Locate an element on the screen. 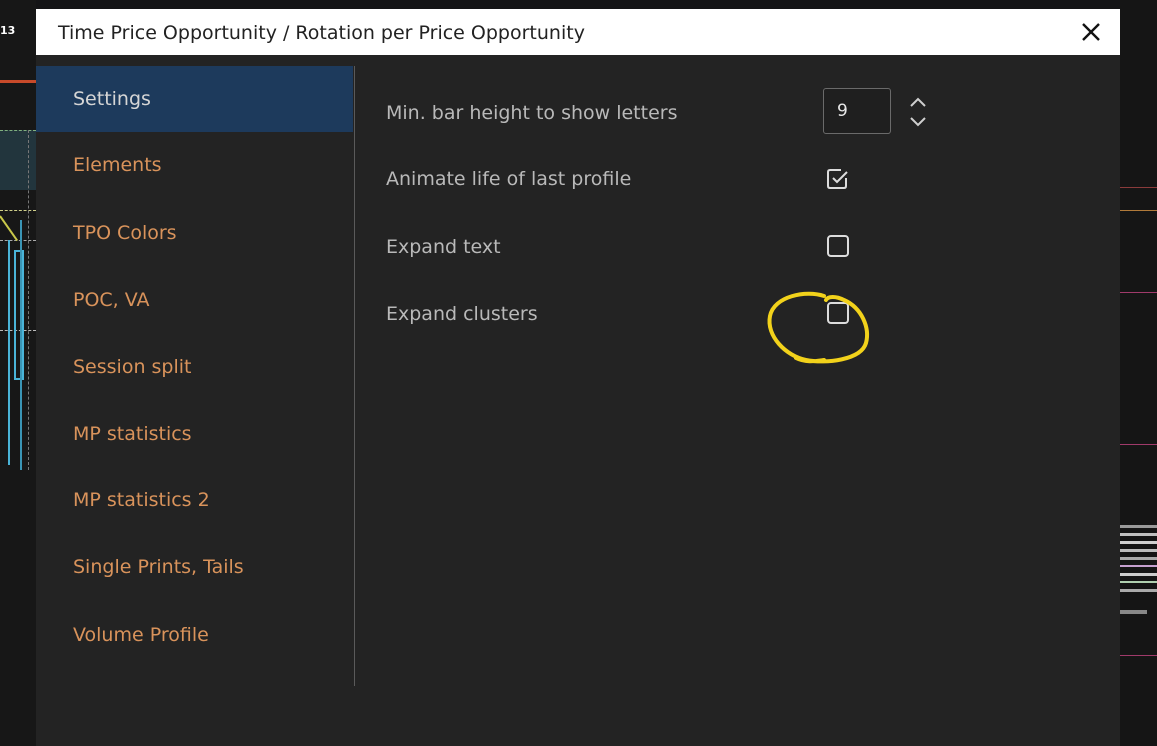  sidebar-item-label: TPO Colors is located at coordinates (125, 233).